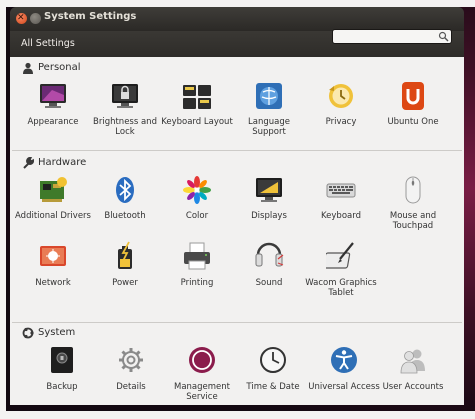  Describe the element at coordinates (273, 387) in the screenshot. I see `item-label: Time & Date` at that location.